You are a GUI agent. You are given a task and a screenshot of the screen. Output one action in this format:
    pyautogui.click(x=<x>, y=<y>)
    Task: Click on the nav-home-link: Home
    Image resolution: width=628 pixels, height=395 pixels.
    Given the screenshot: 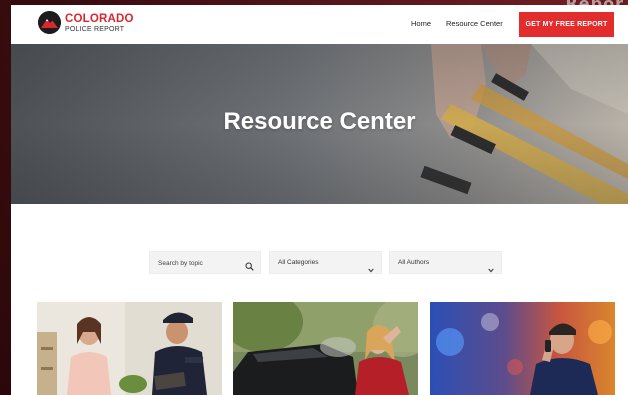 What is the action you would take?
    pyautogui.click(x=421, y=23)
    